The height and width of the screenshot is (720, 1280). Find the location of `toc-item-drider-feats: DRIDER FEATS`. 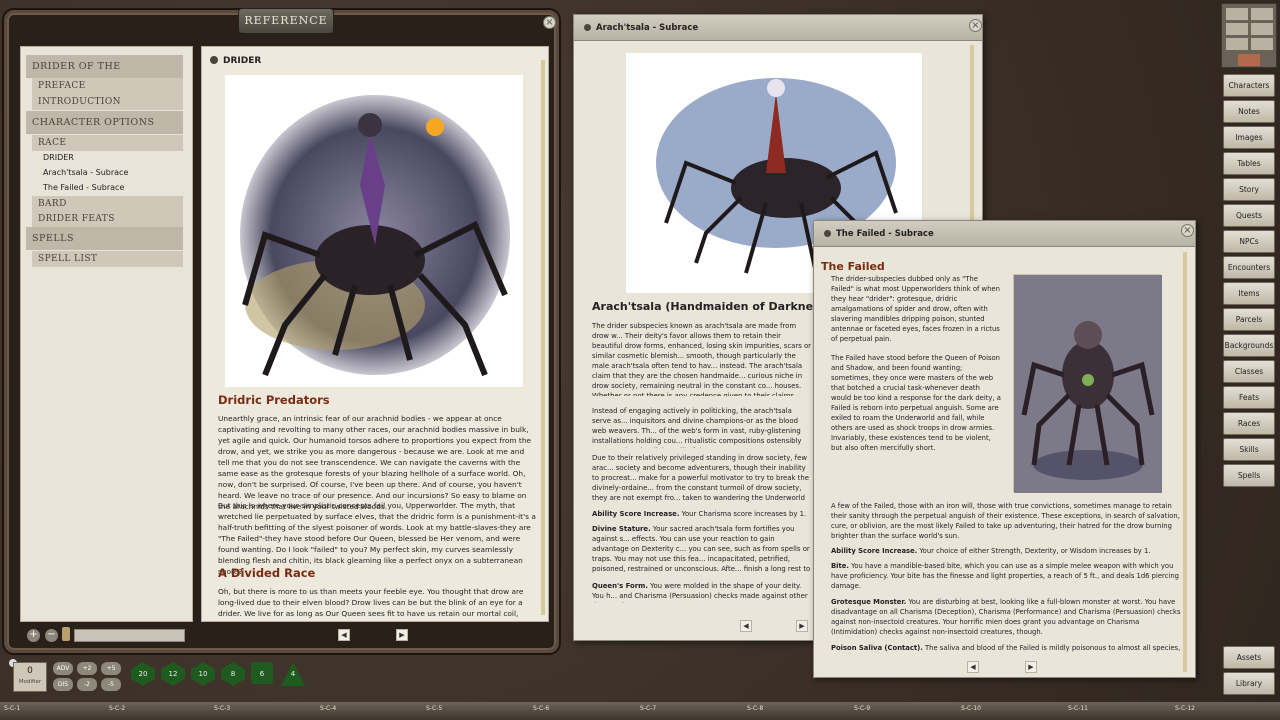

toc-item-drider-feats: DRIDER FEATS is located at coordinates (107, 219).